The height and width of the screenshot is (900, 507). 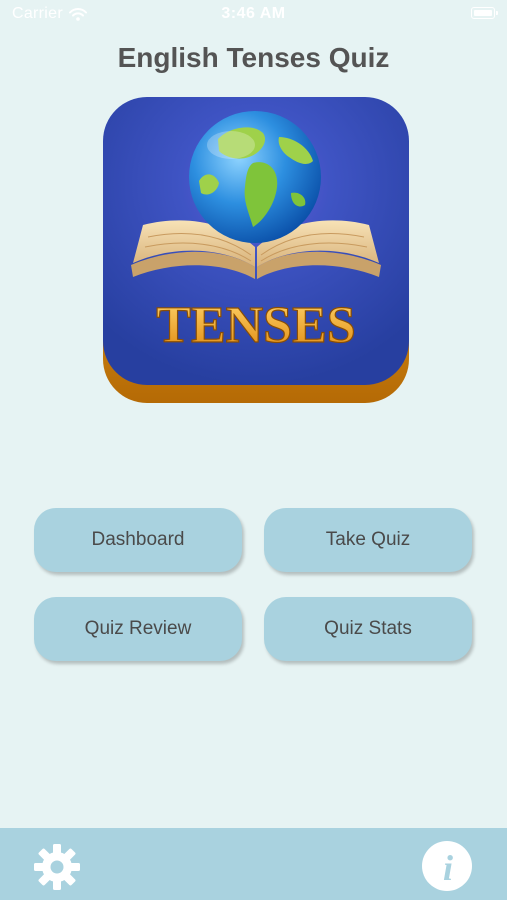 I want to click on status-bar: Carrier 3:46 AM, so click(x=253, y=15).